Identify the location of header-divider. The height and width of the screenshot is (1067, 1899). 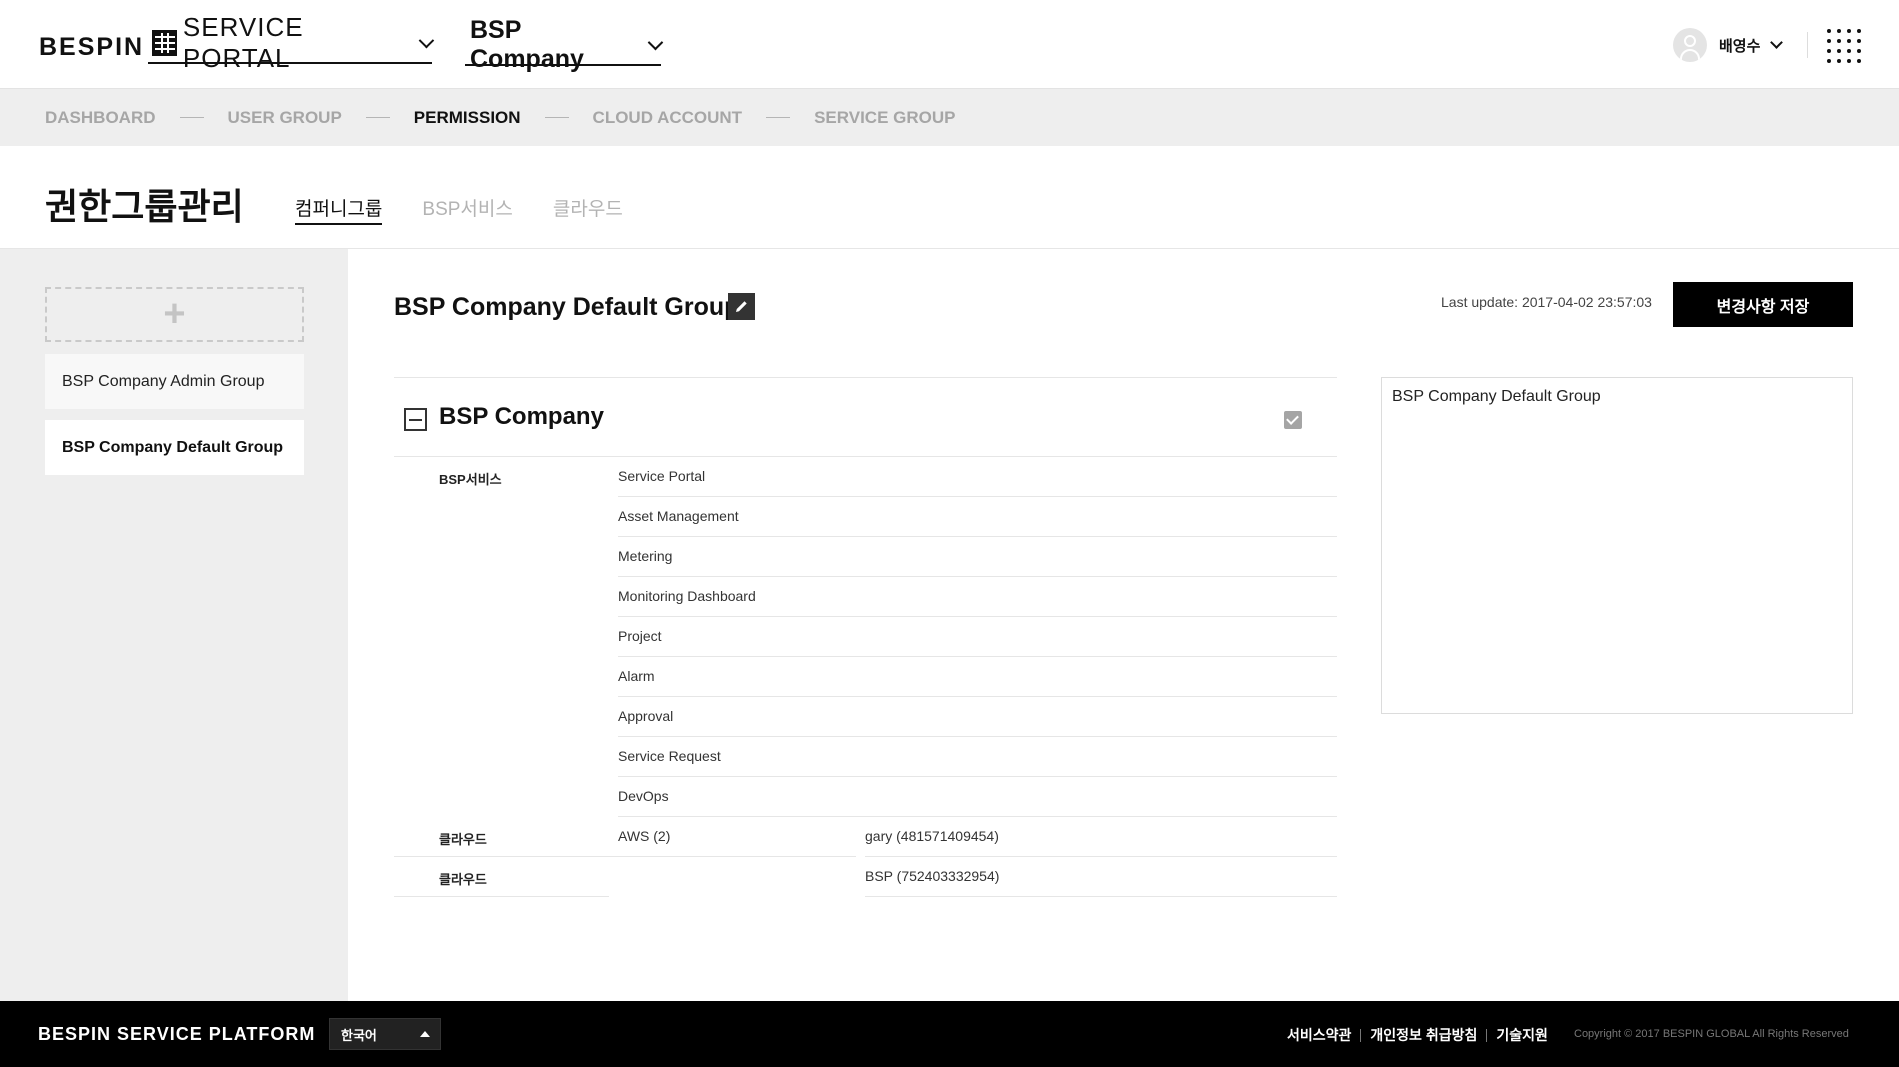
(1807, 45).